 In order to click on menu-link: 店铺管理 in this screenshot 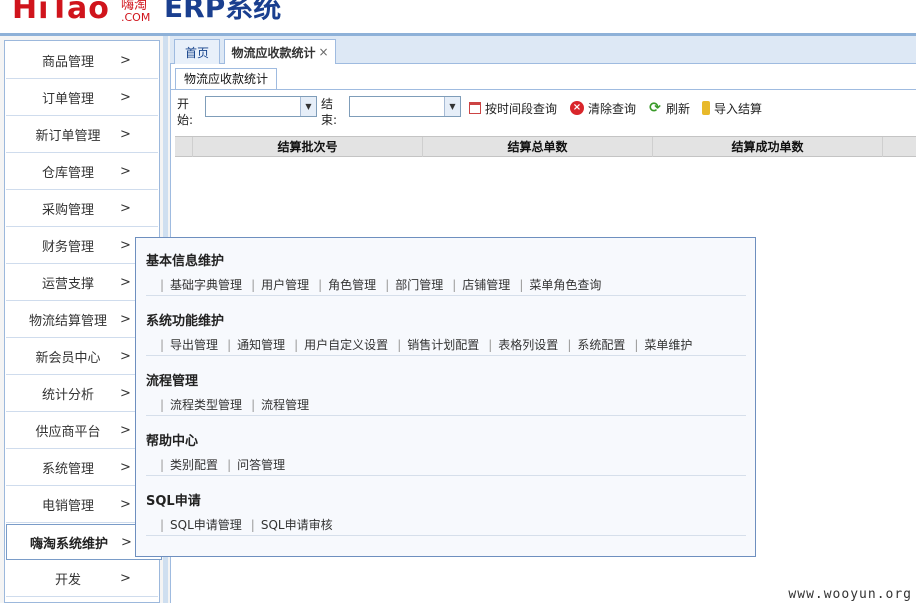, I will do `click(486, 285)`.